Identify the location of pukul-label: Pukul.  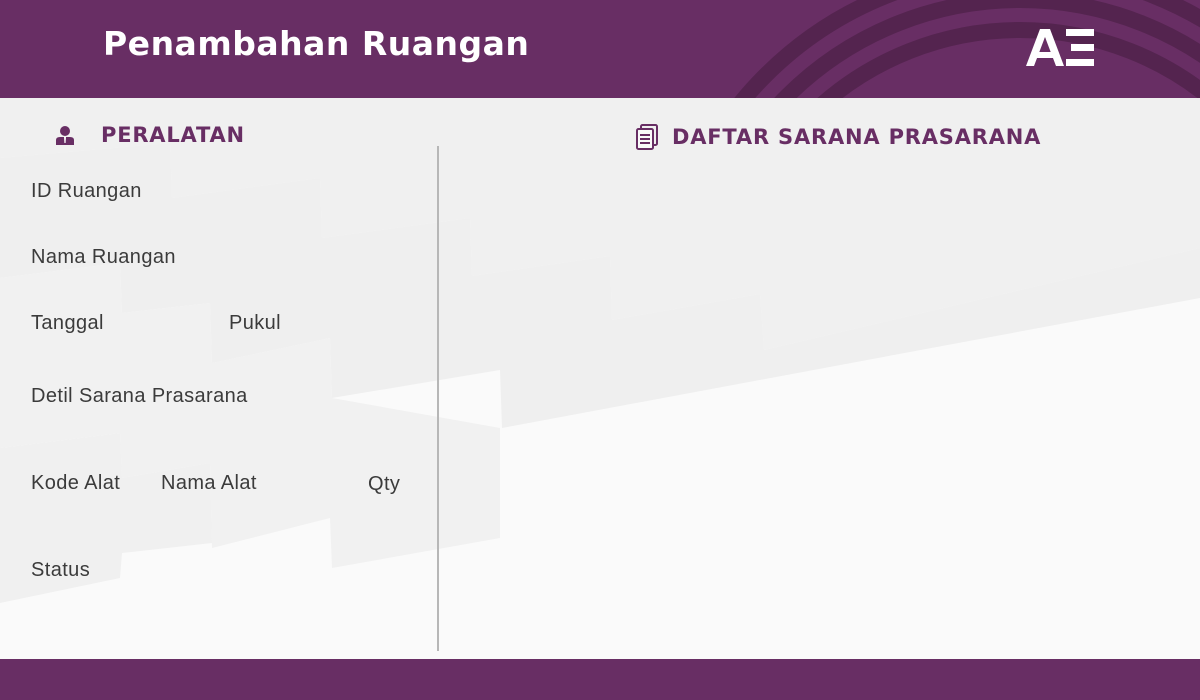
(255, 323).